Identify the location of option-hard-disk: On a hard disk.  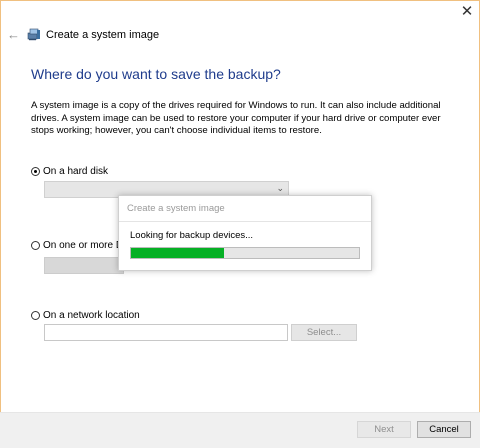
(69, 171).